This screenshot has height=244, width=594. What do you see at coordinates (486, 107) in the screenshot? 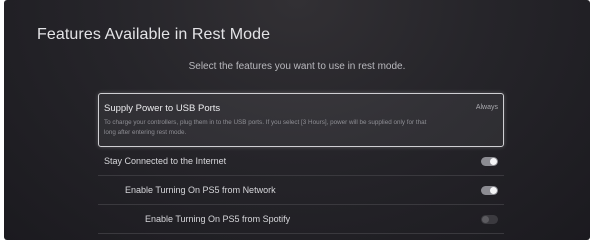
I see `supply-power-value: Always` at bounding box center [486, 107].